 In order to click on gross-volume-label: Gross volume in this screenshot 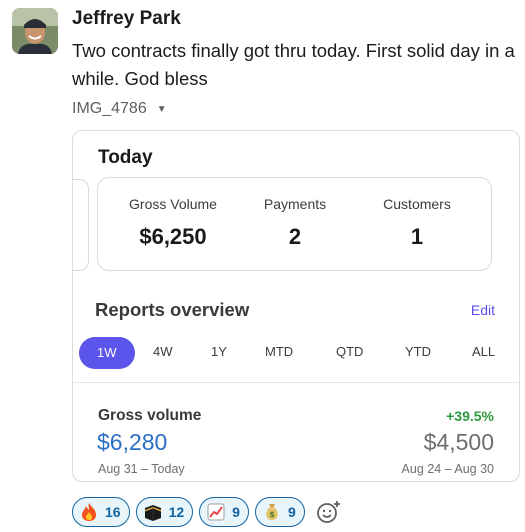, I will do `click(150, 415)`.